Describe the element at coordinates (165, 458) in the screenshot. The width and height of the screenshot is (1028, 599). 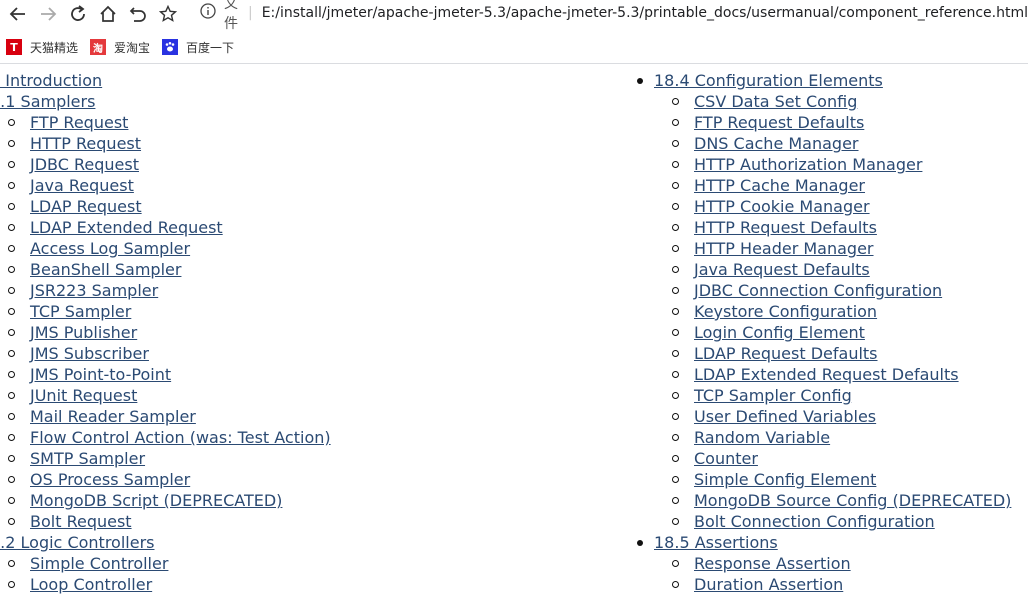
I see `toc-item: SMTP Sampler` at that location.